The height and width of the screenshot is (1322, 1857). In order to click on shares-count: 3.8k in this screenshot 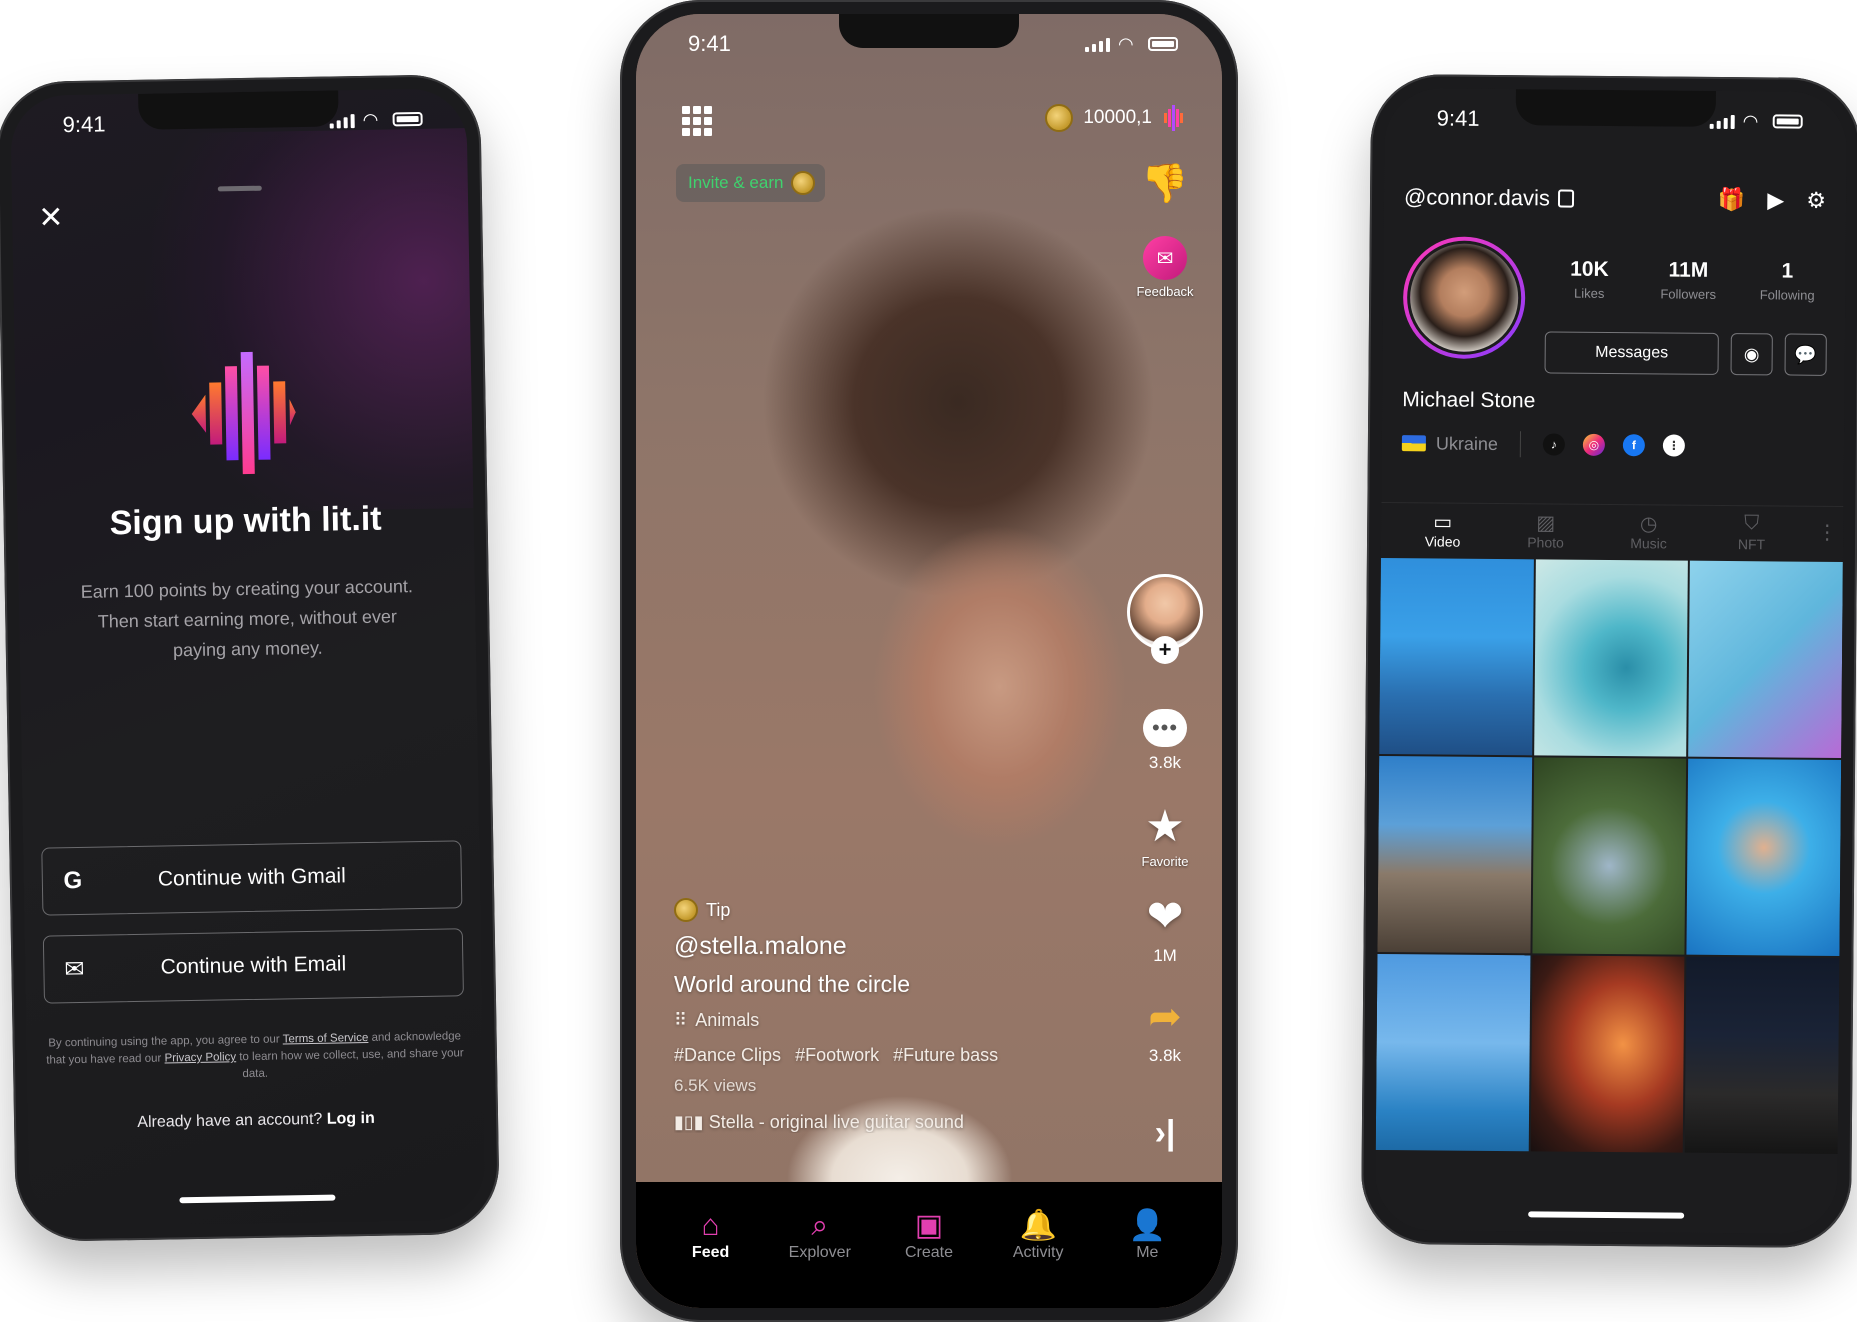, I will do `click(1165, 1055)`.